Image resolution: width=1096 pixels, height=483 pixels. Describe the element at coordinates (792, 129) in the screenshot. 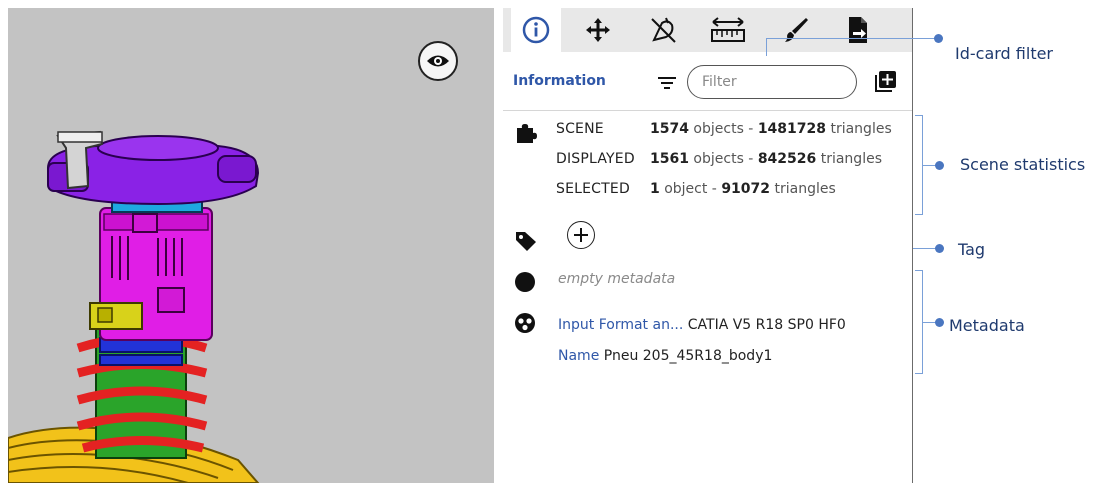

I see `triangle-count: 1481728` at that location.